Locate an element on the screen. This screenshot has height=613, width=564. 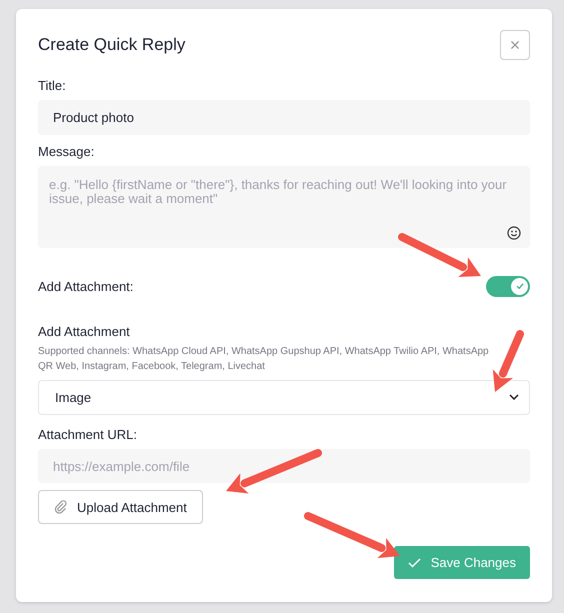
attachment-url-field: https://example.com/file is located at coordinates (284, 466).